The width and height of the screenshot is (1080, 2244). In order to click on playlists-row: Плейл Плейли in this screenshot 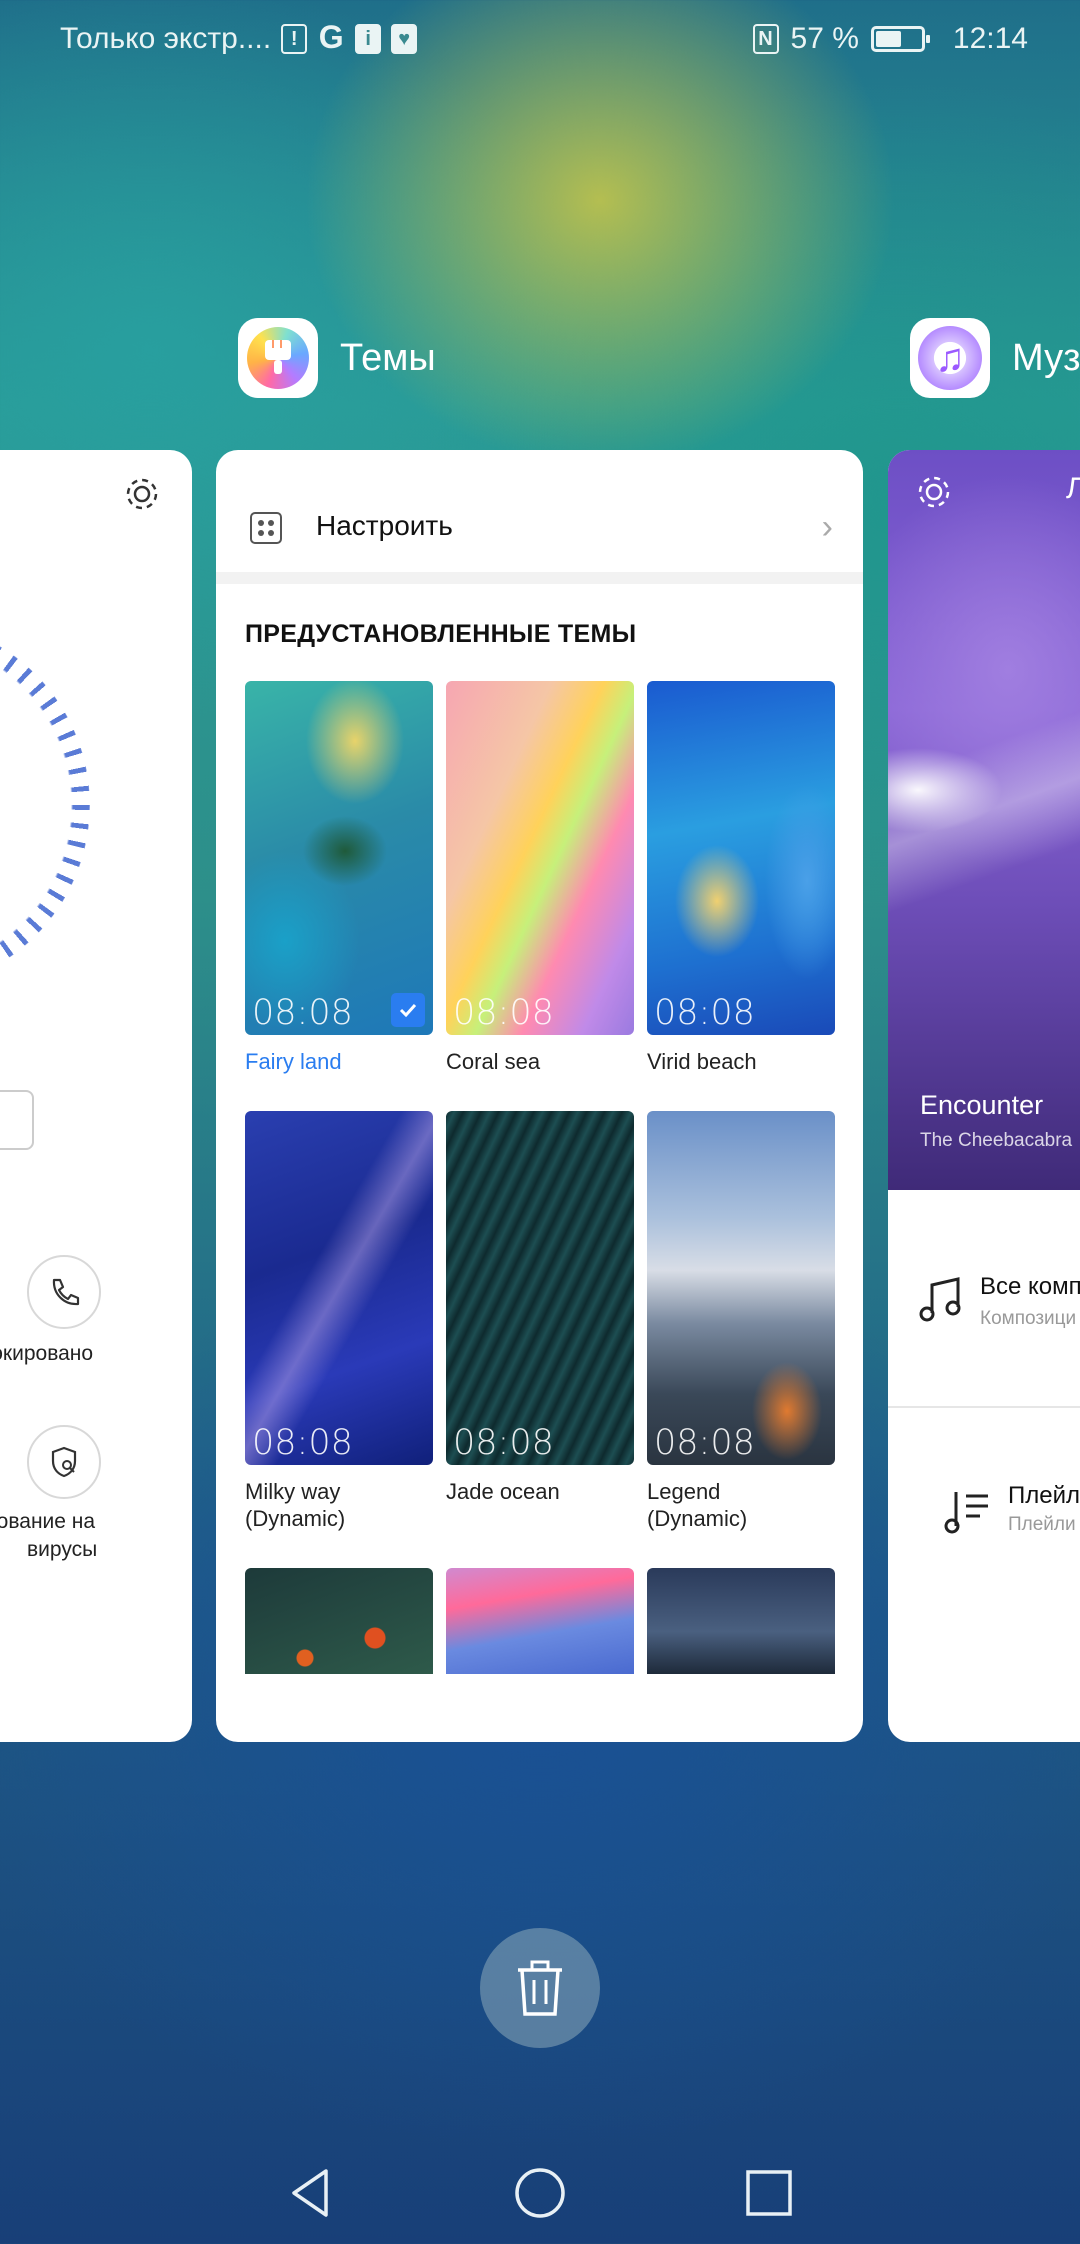, I will do `click(984, 1508)`.